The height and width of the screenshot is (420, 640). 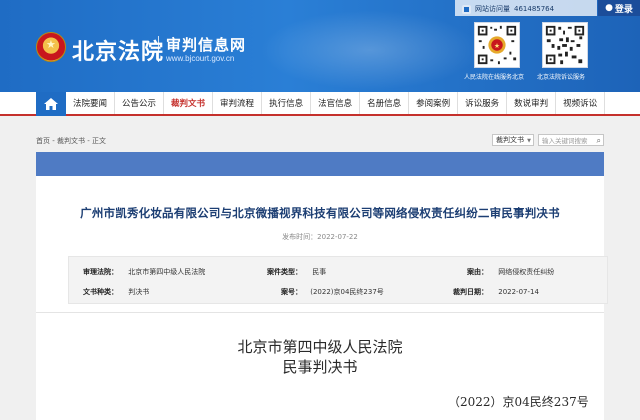 I want to click on document-case-number: （2022）京04民终237号, so click(x=518, y=402).